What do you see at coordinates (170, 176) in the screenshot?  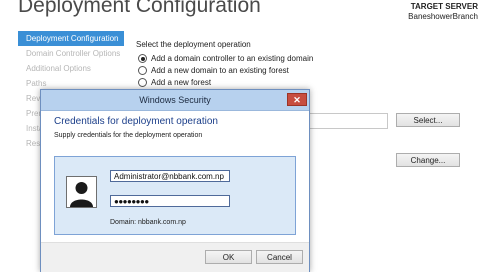 I see `username-field: Administrator@nbbank.com.np` at bounding box center [170, 176].